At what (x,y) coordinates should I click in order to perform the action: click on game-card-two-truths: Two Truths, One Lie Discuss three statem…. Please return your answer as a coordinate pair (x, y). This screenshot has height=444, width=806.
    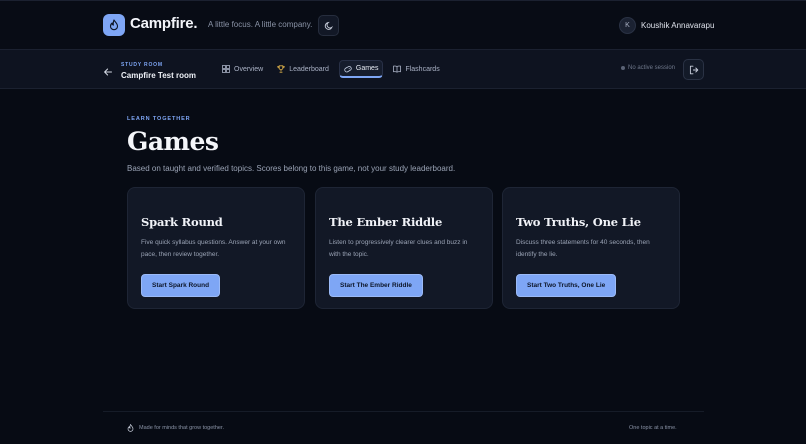
    Looking at the image, I should click on (591, 248).